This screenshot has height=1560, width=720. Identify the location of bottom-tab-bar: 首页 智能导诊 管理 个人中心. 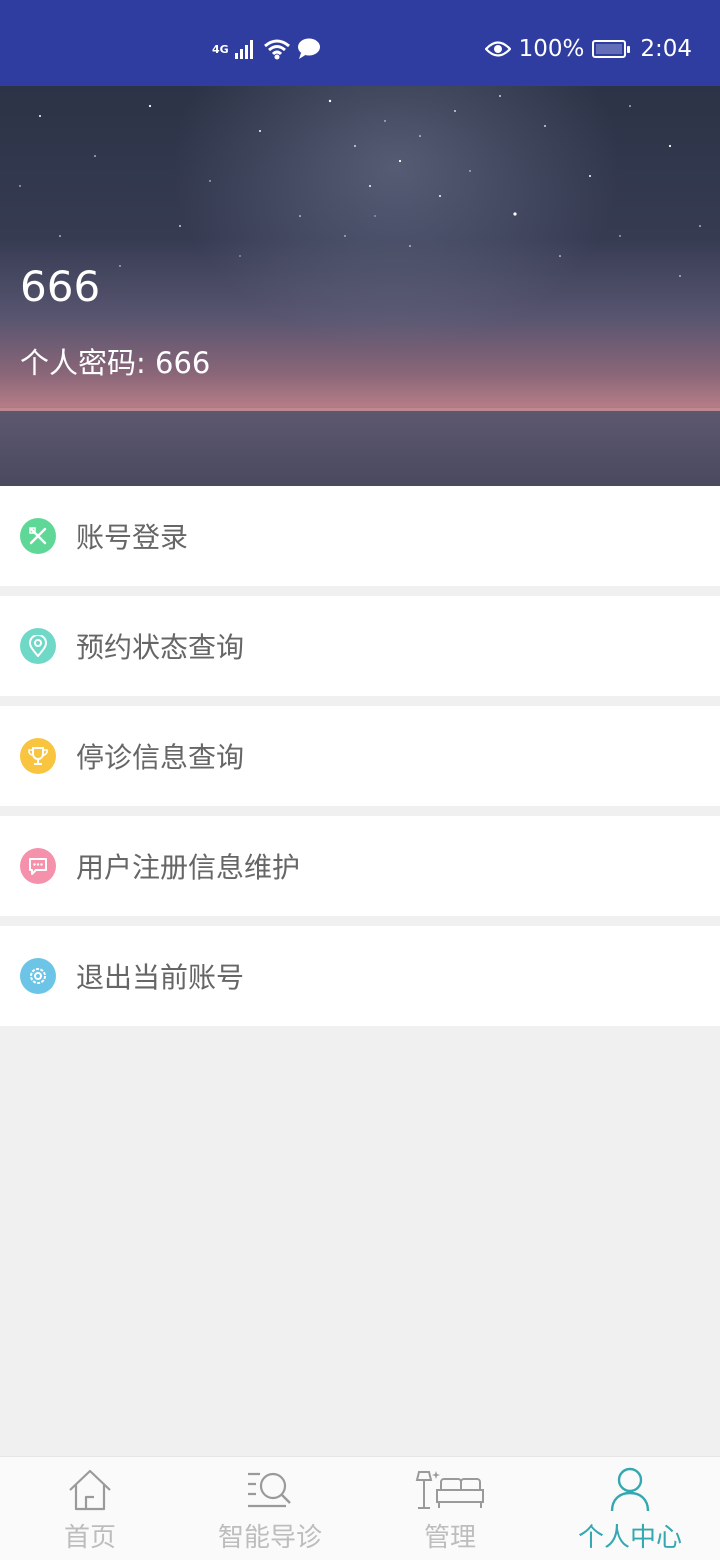
(360, 1508).